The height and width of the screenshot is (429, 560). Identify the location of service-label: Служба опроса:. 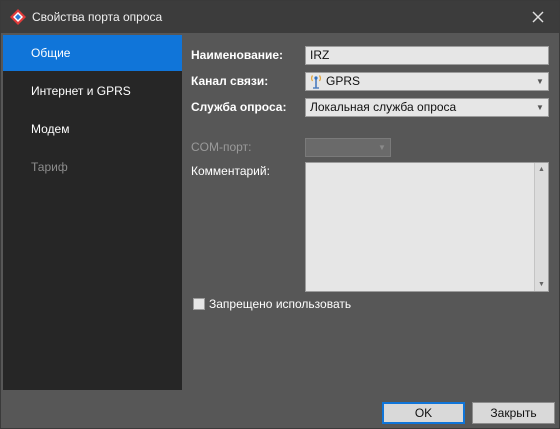
(239, 107).